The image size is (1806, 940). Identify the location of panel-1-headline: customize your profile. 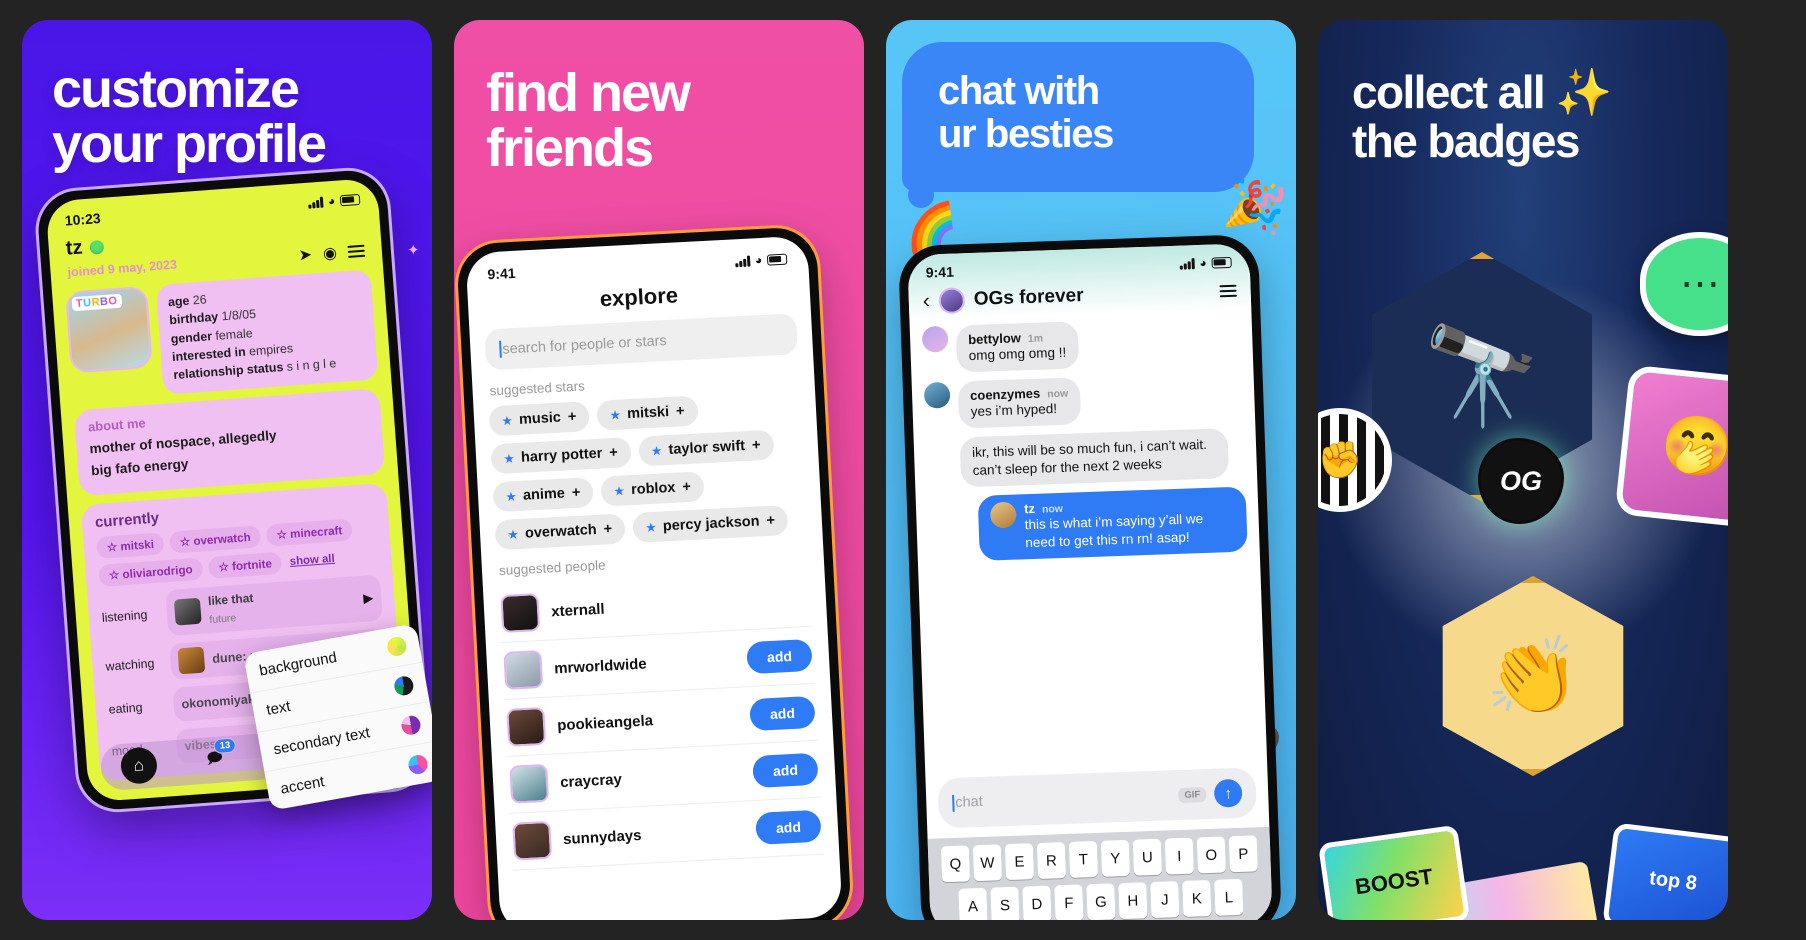
(189, 117).